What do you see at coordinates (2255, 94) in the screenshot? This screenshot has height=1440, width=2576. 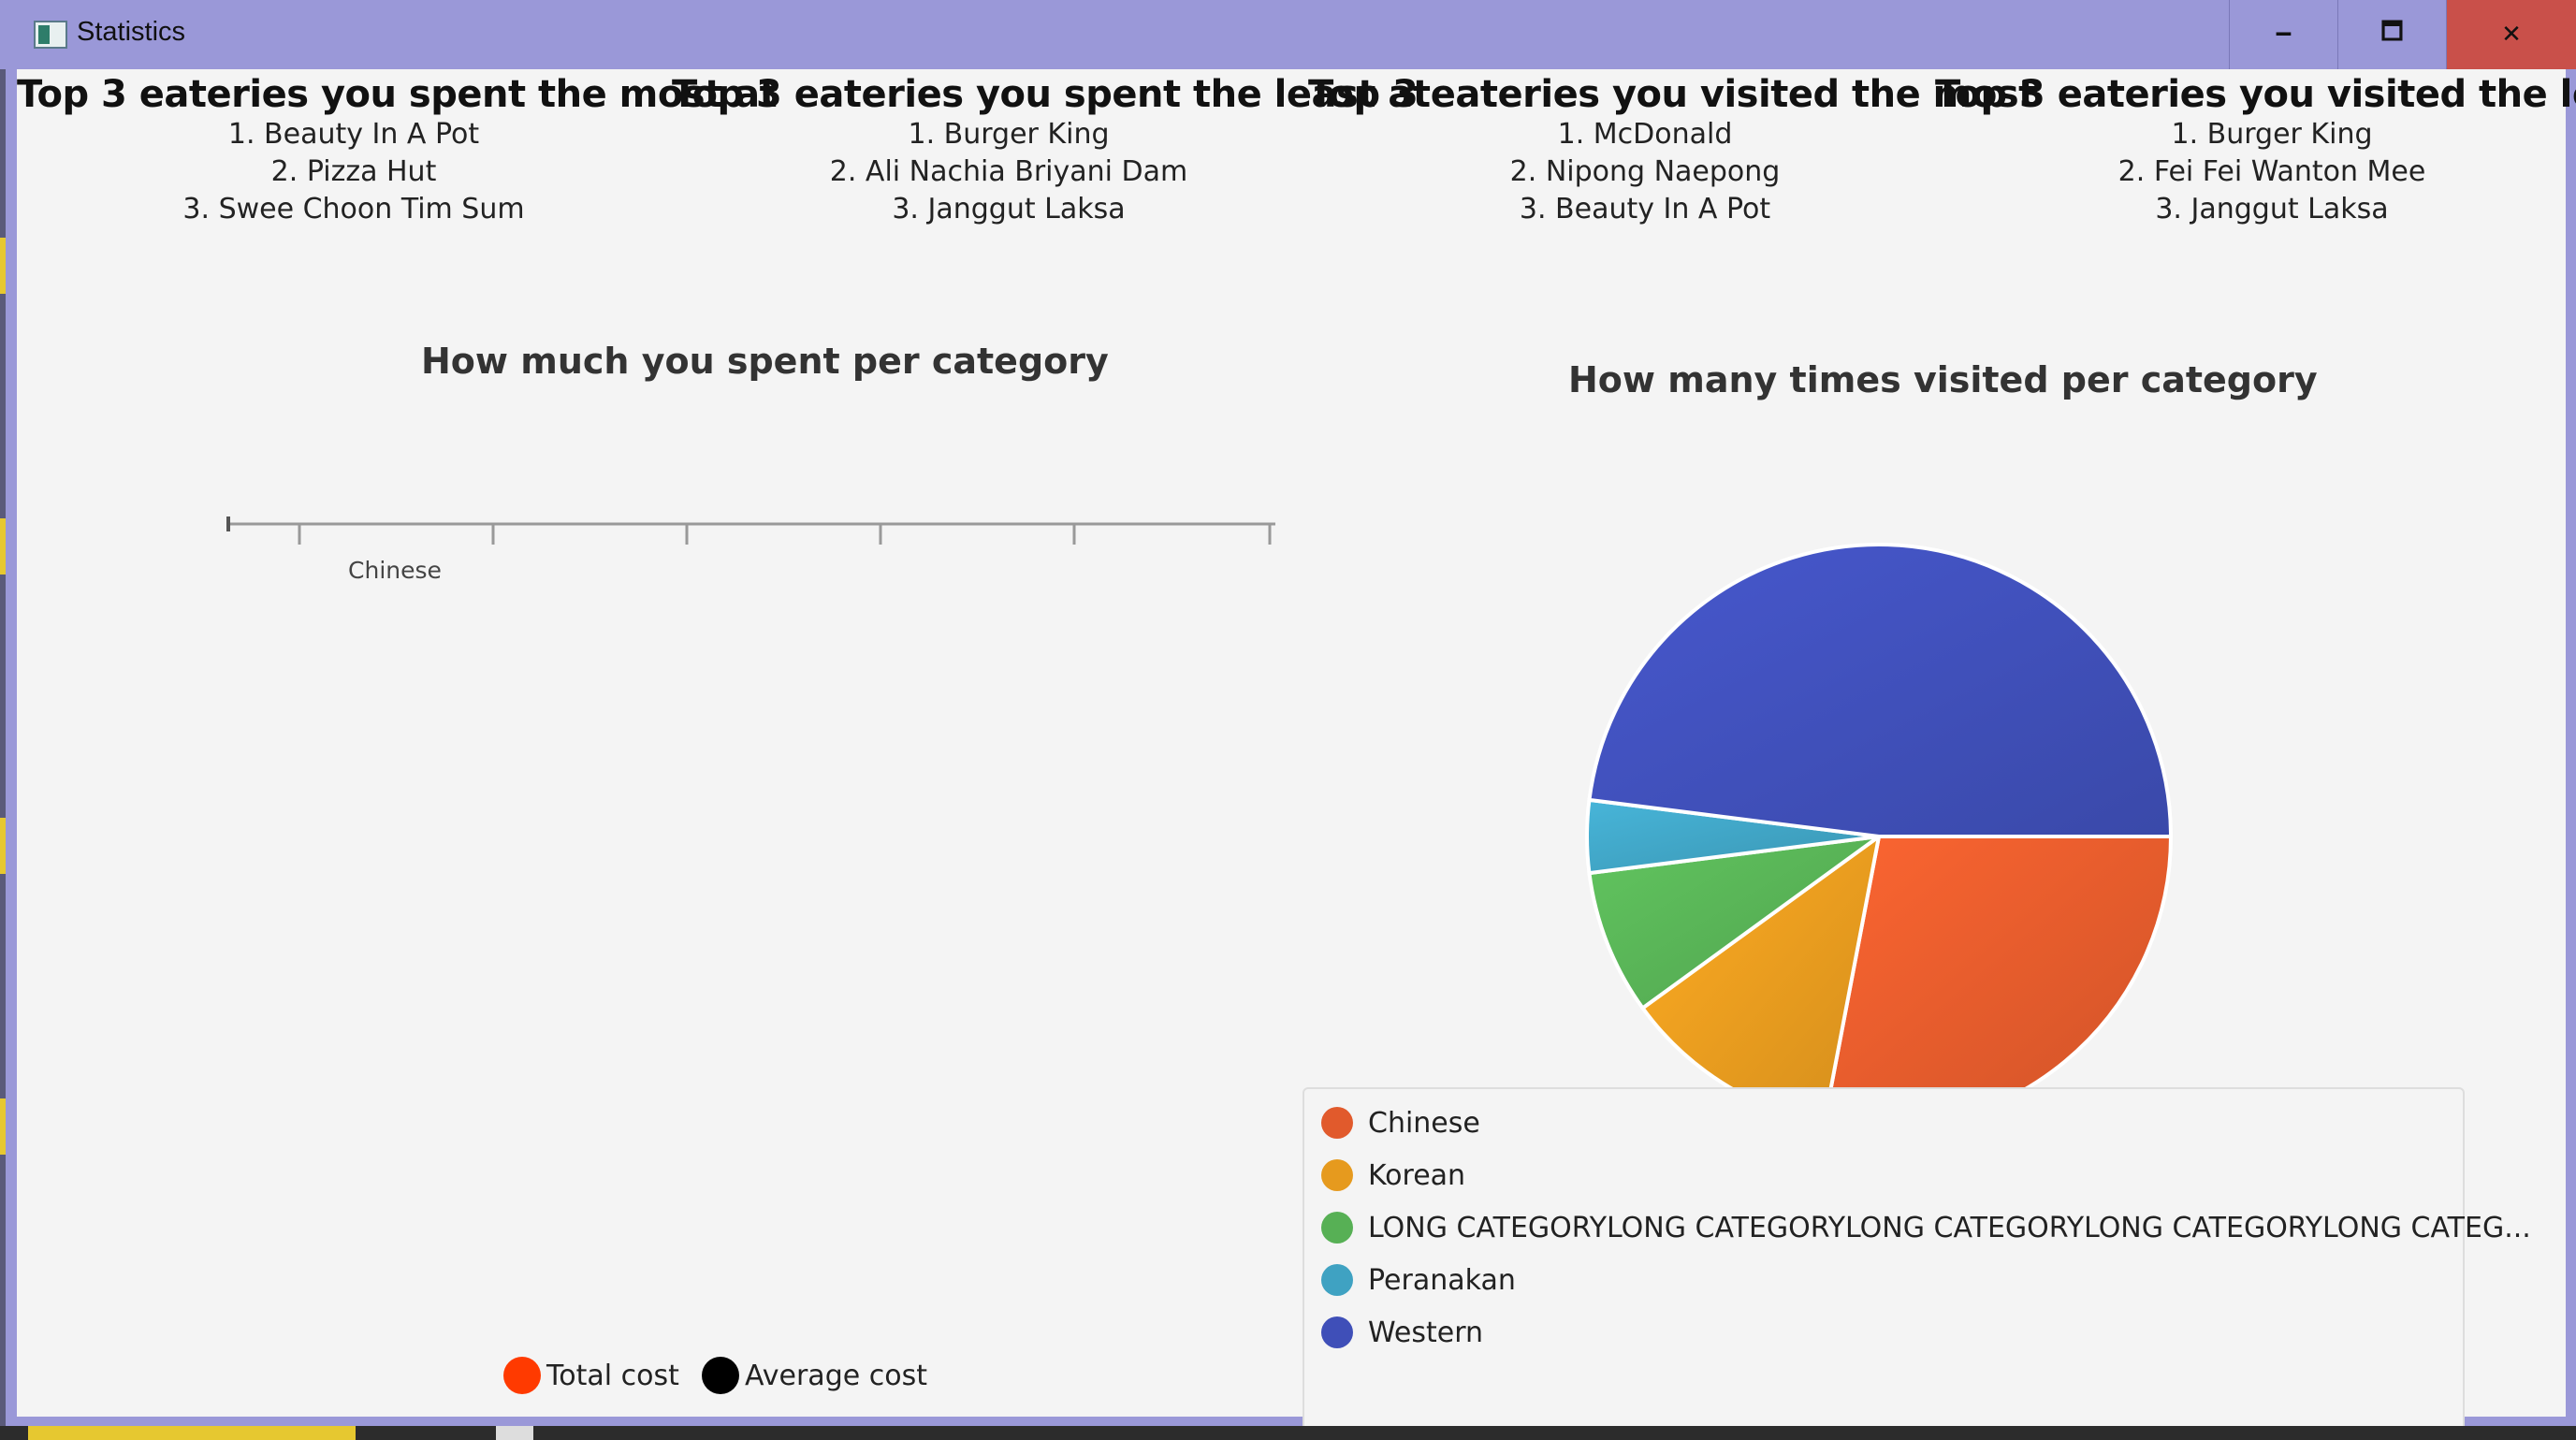 I see `top3-heading: Top 3 eateries you visited the least` at bounding box center [2255, 94].